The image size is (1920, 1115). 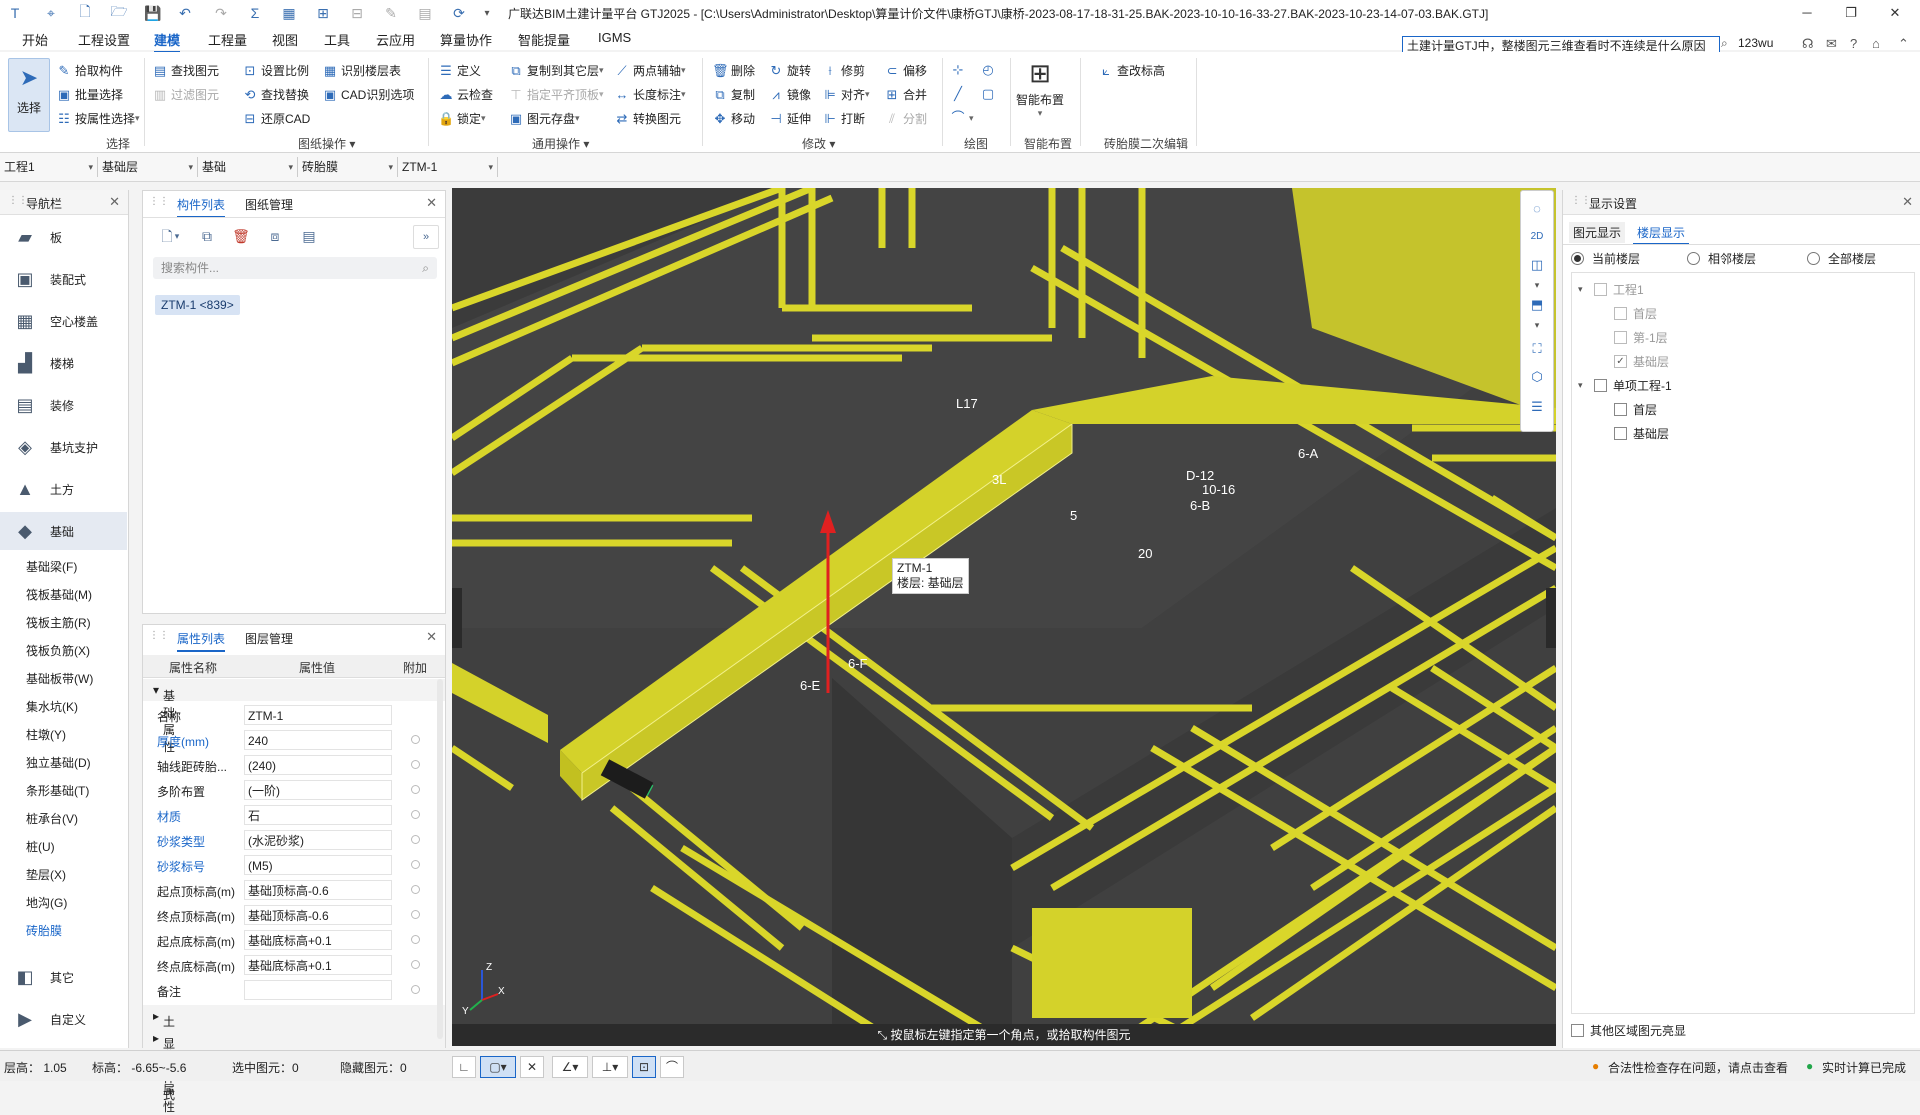 What do you see at coordinates (843, 118) in the screenshot?
I see `break-button: ⊩ 打断` at bounding box center [843, 118].